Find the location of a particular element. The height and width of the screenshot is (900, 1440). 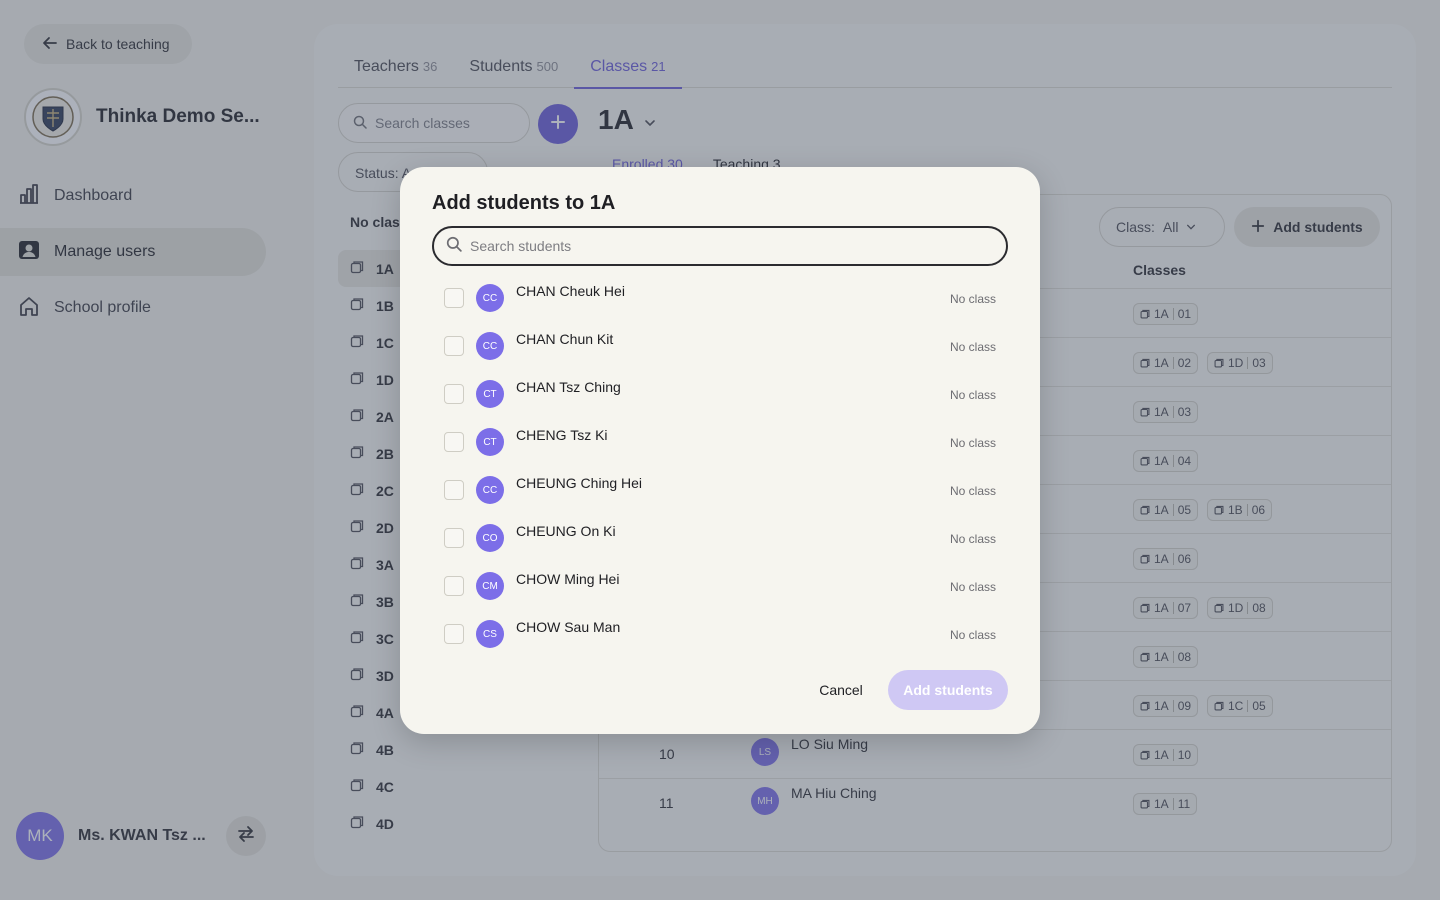

add-students-submit-button: Add students is located at coordinates (948, 690).